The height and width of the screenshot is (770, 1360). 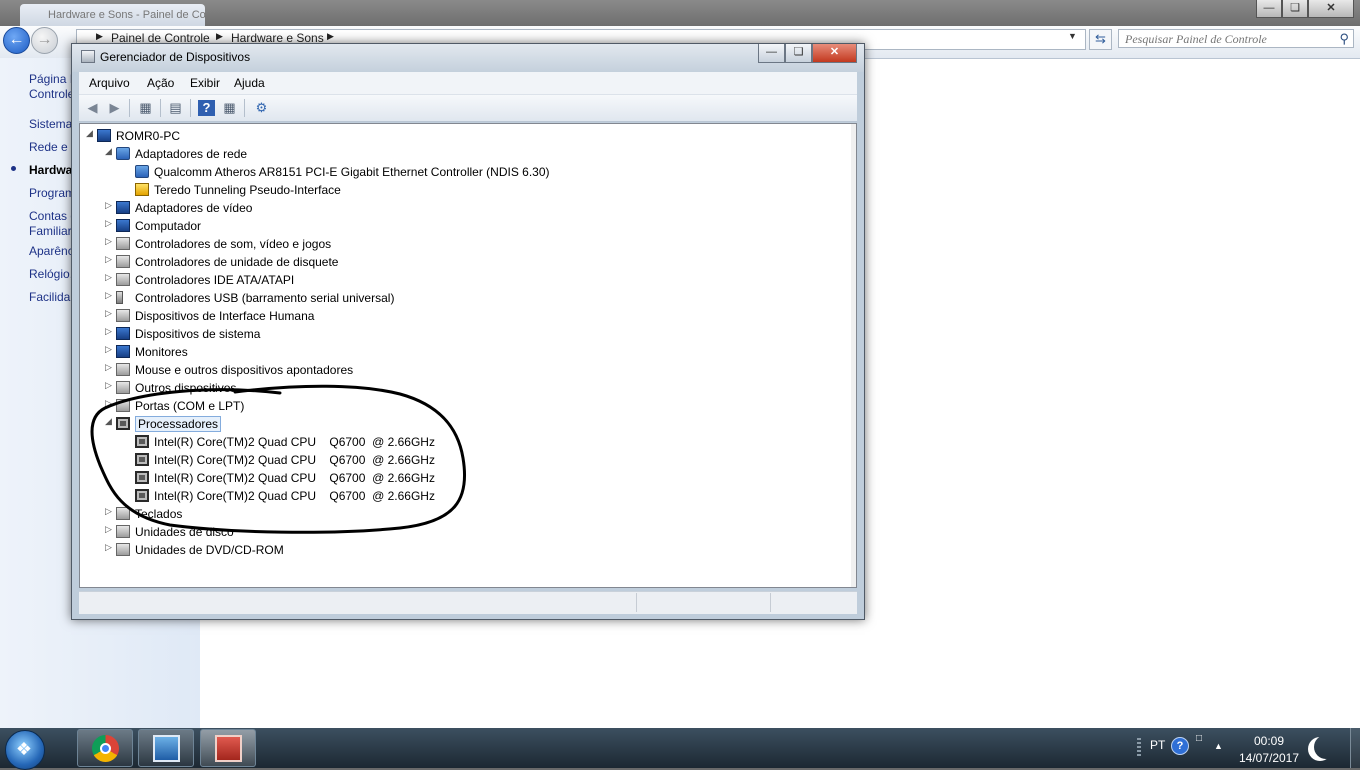 I want to click on tree-row: ▷ Dispositivos de Interface Humana, so click(x=465, y=316).